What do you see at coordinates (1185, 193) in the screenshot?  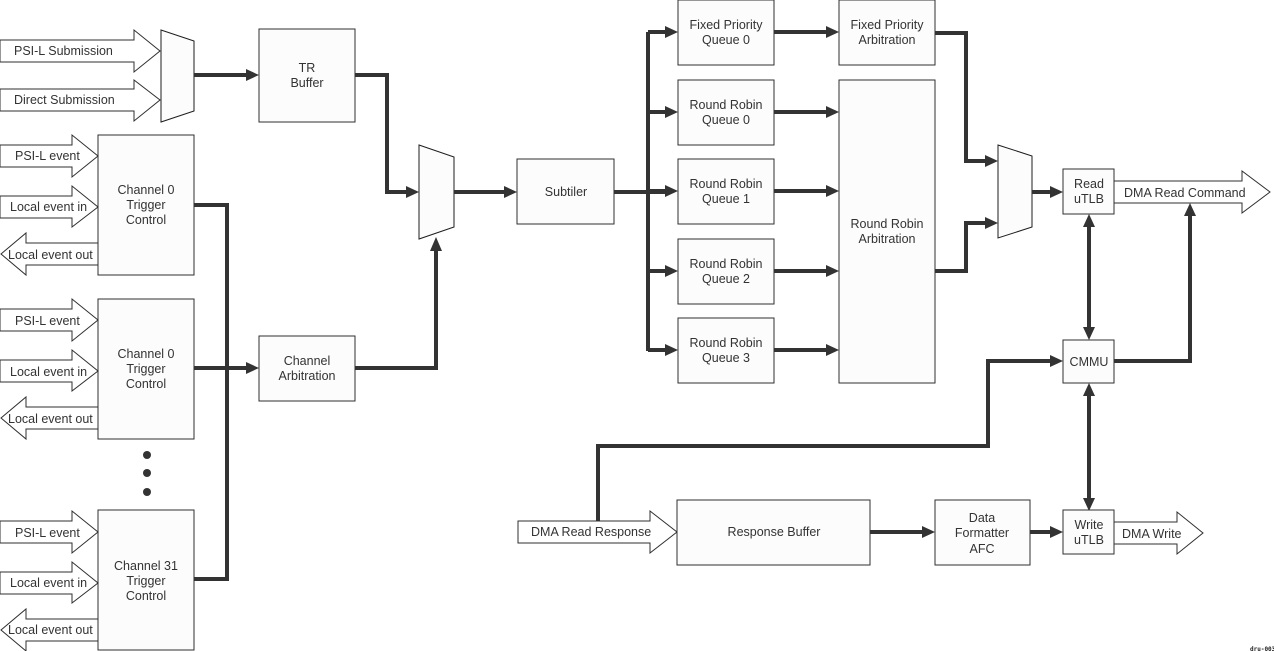 I see `dma-read-command-label: DMA Read Command` at bounding box center [1185, 193].